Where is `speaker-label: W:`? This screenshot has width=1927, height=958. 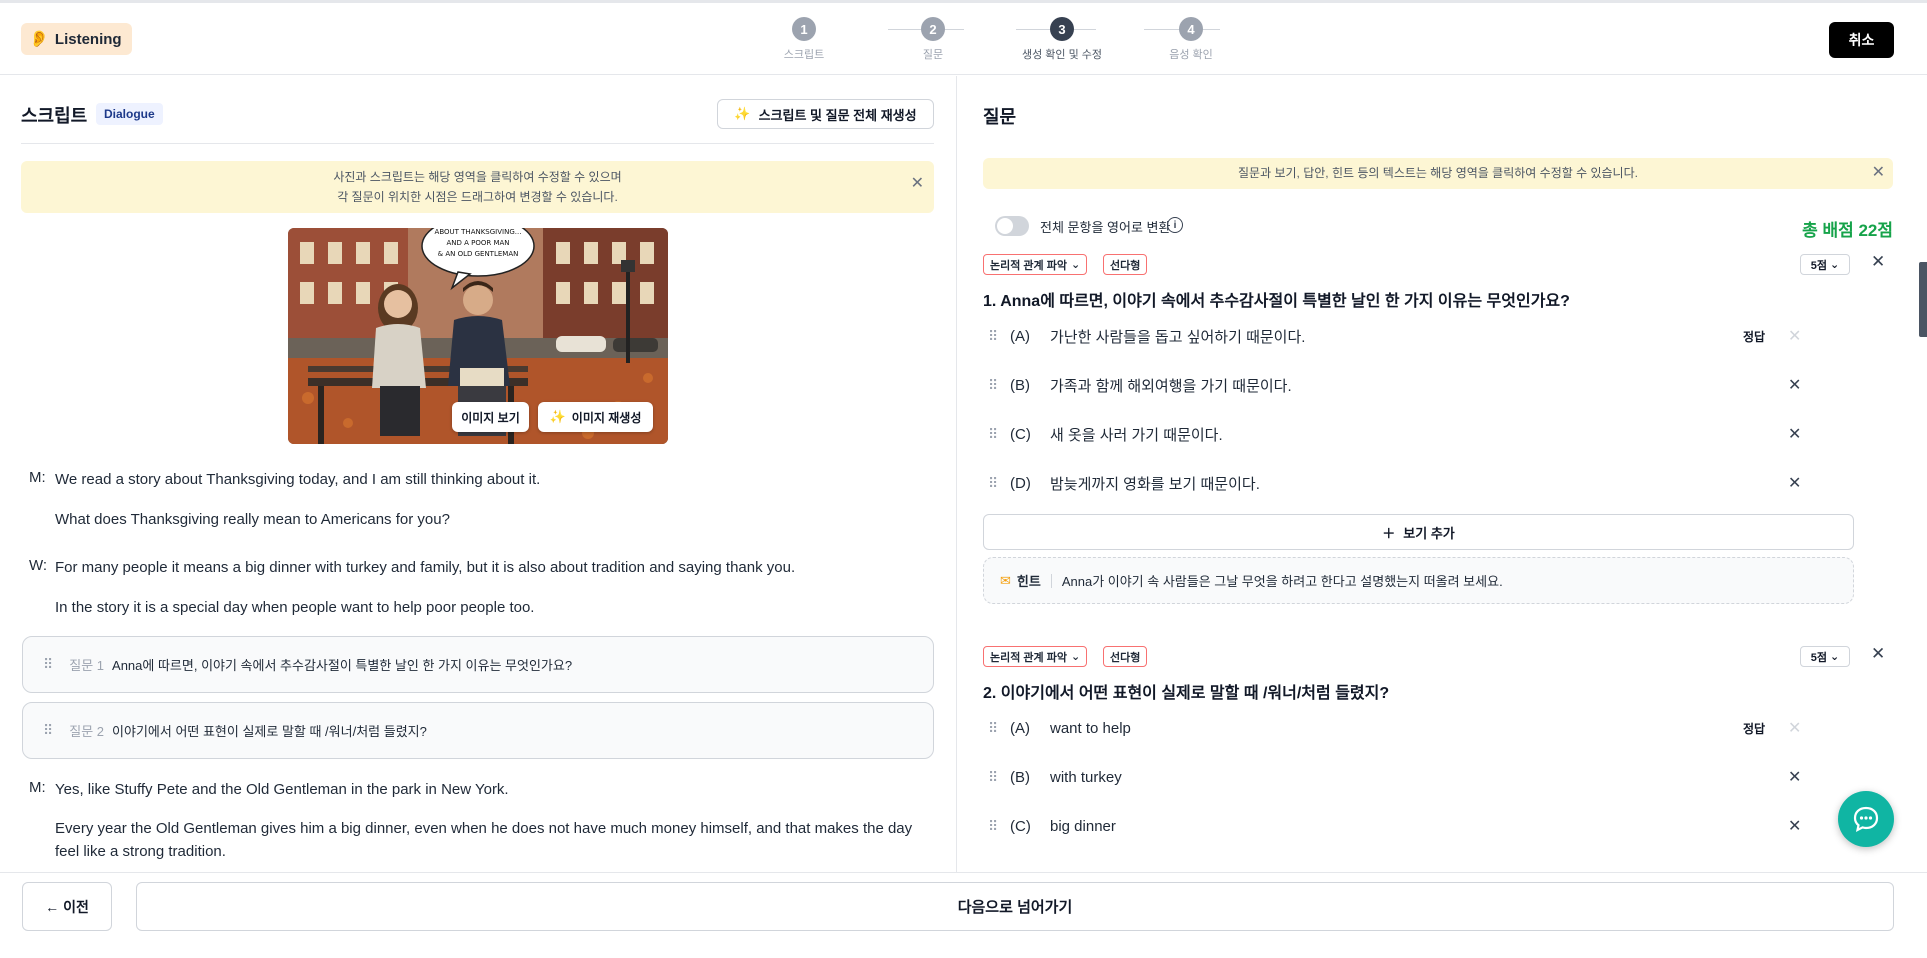 speaker-label: W: is located at coordinates (38, 565).